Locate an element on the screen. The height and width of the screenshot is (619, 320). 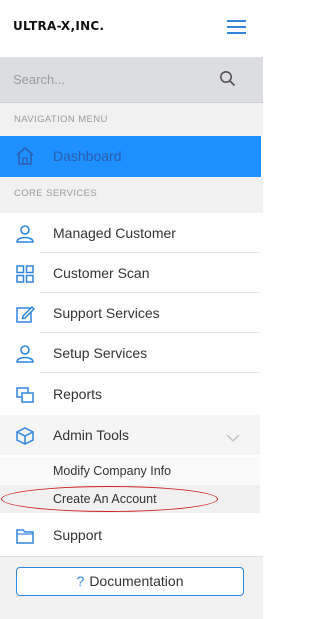
hamburger-menu-icon is located at coordinates (236, 27).